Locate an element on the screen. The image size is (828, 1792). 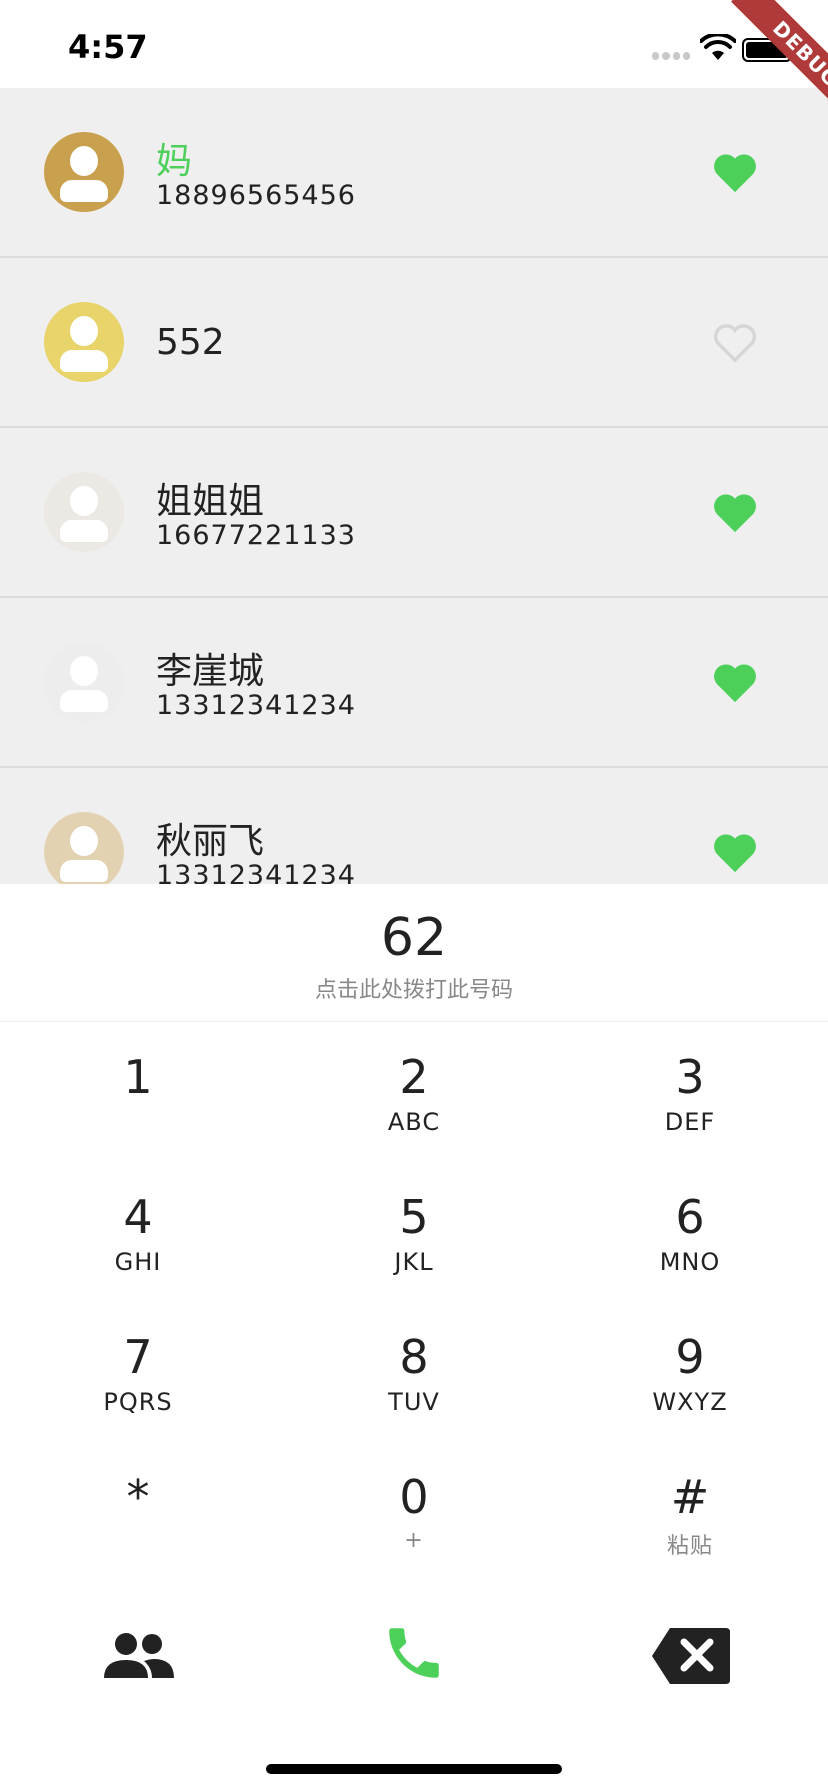
contact-row: 李崖城 13312341234 is located at coordinates (414, 683).